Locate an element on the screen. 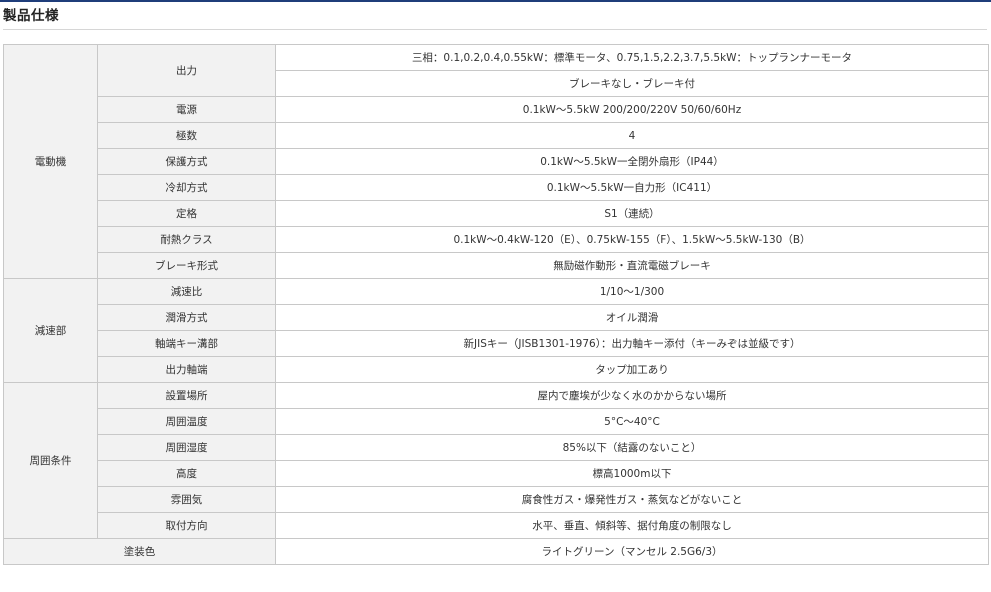  row-label-protection: 保護方式 is located at coordinates (186, 161).